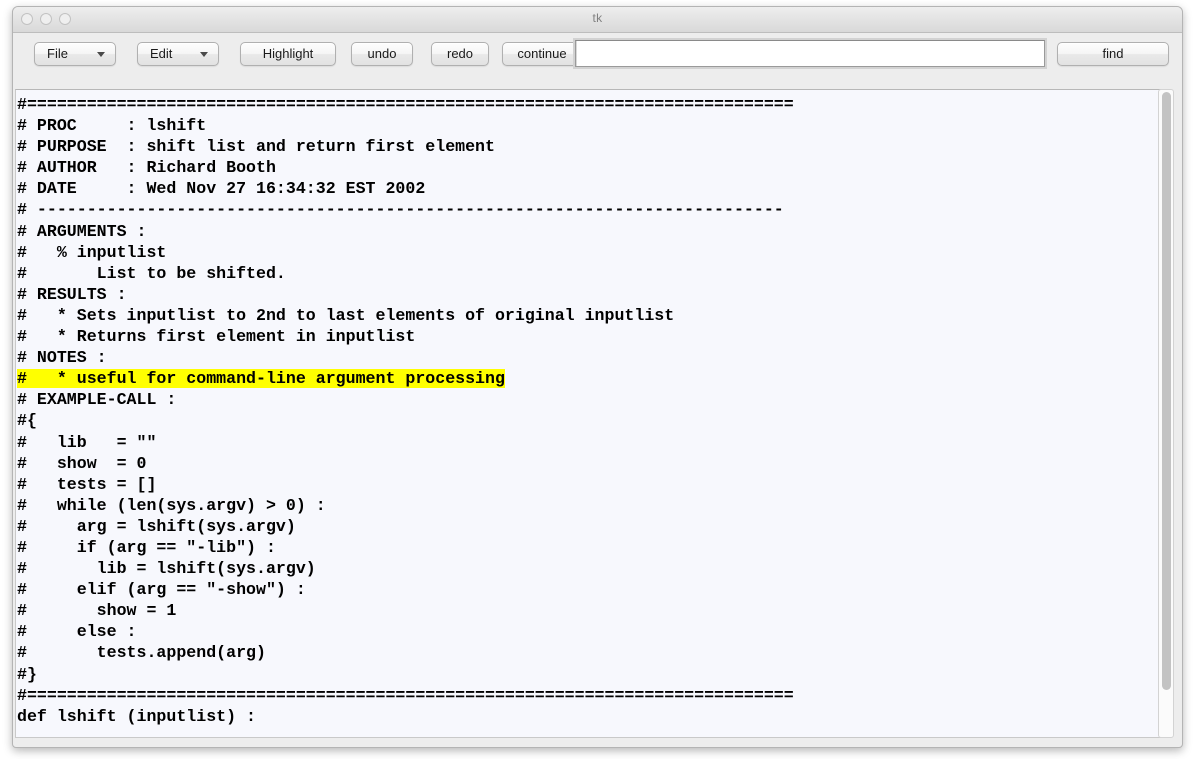  I want to click on file-menu-label: File, so click(57, 53).